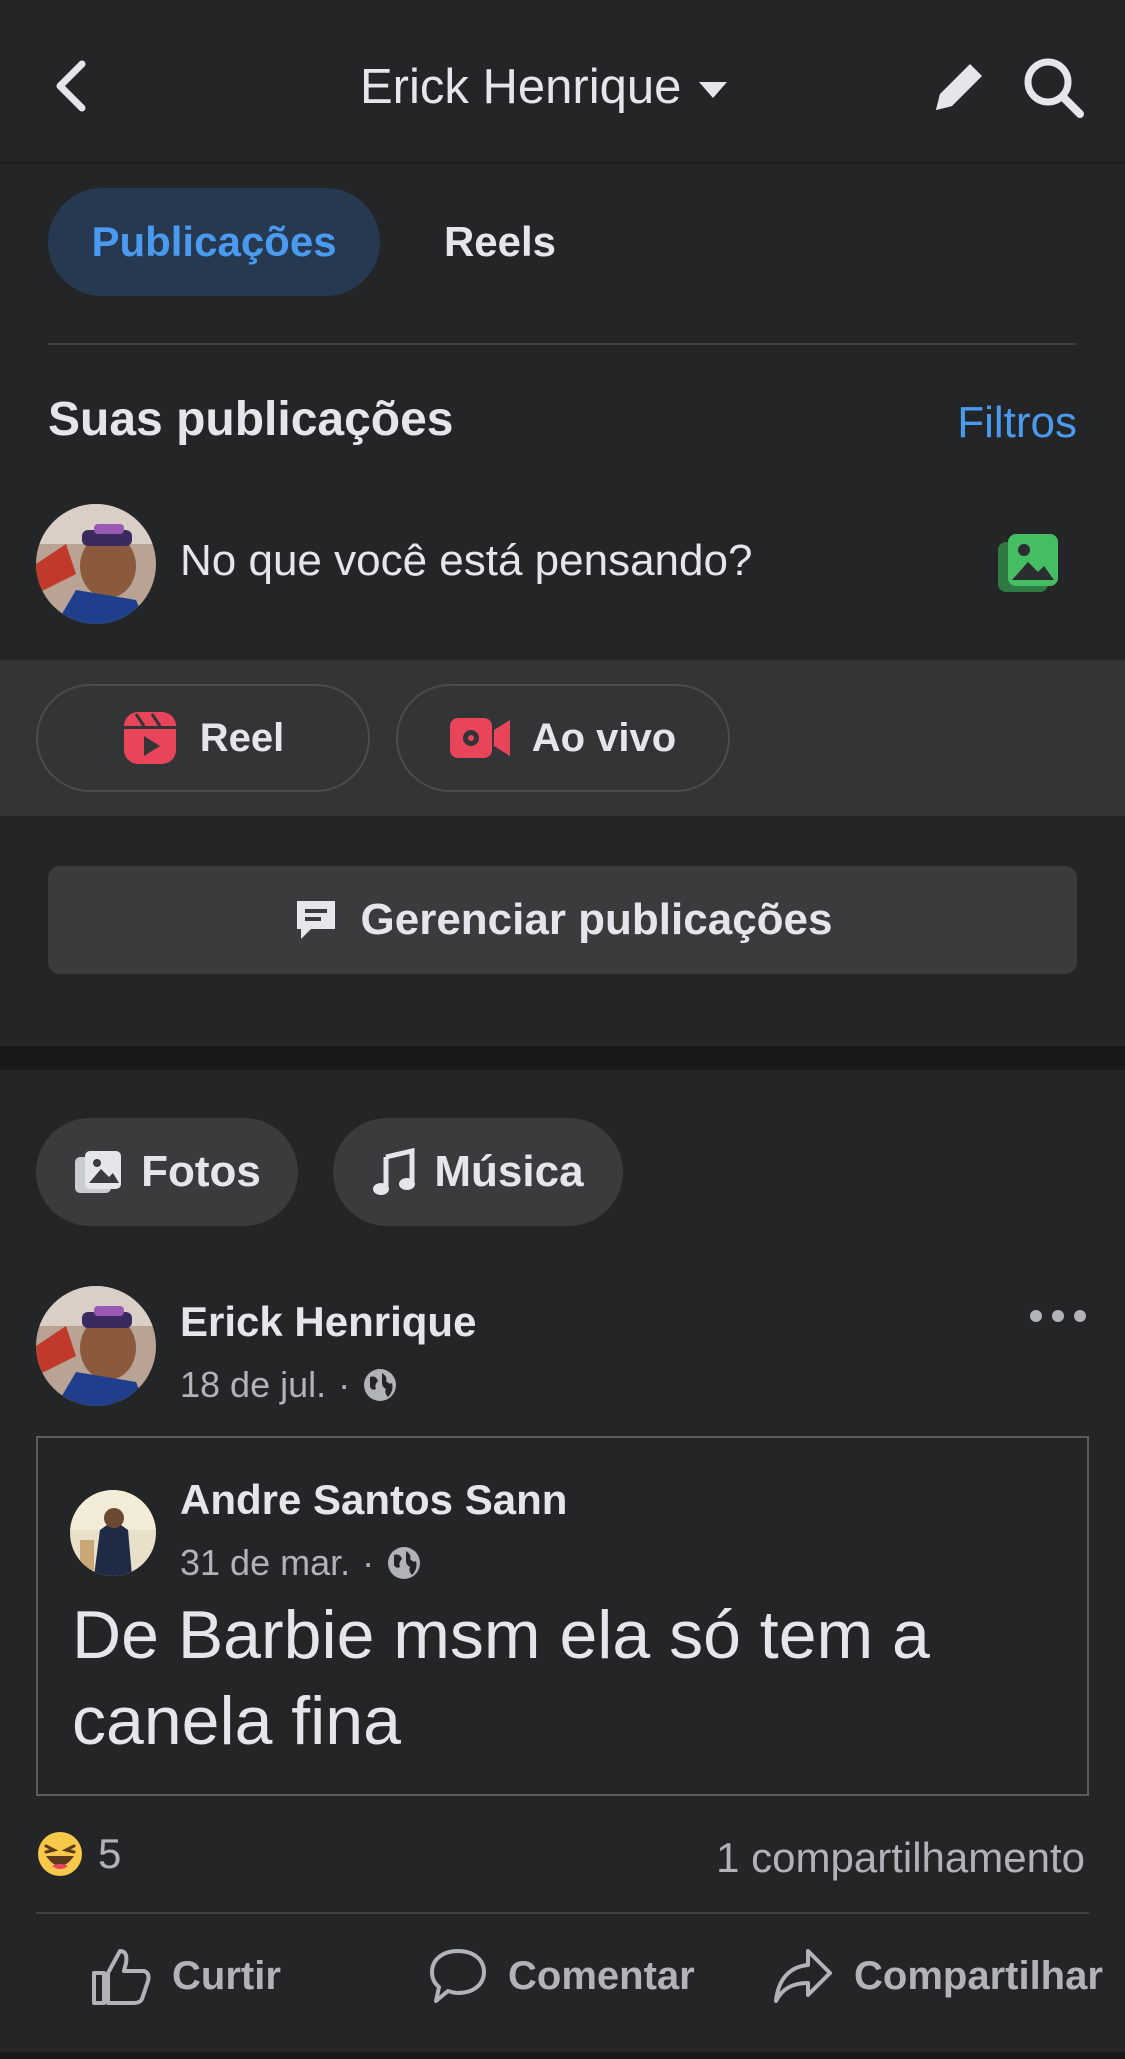 The width and height of the screenshot is (1125, 2059). What do you see at coordinates (113, 1533) in the screenshot?
I see `shared-author-avatar` at bounding box center [113, 1533].